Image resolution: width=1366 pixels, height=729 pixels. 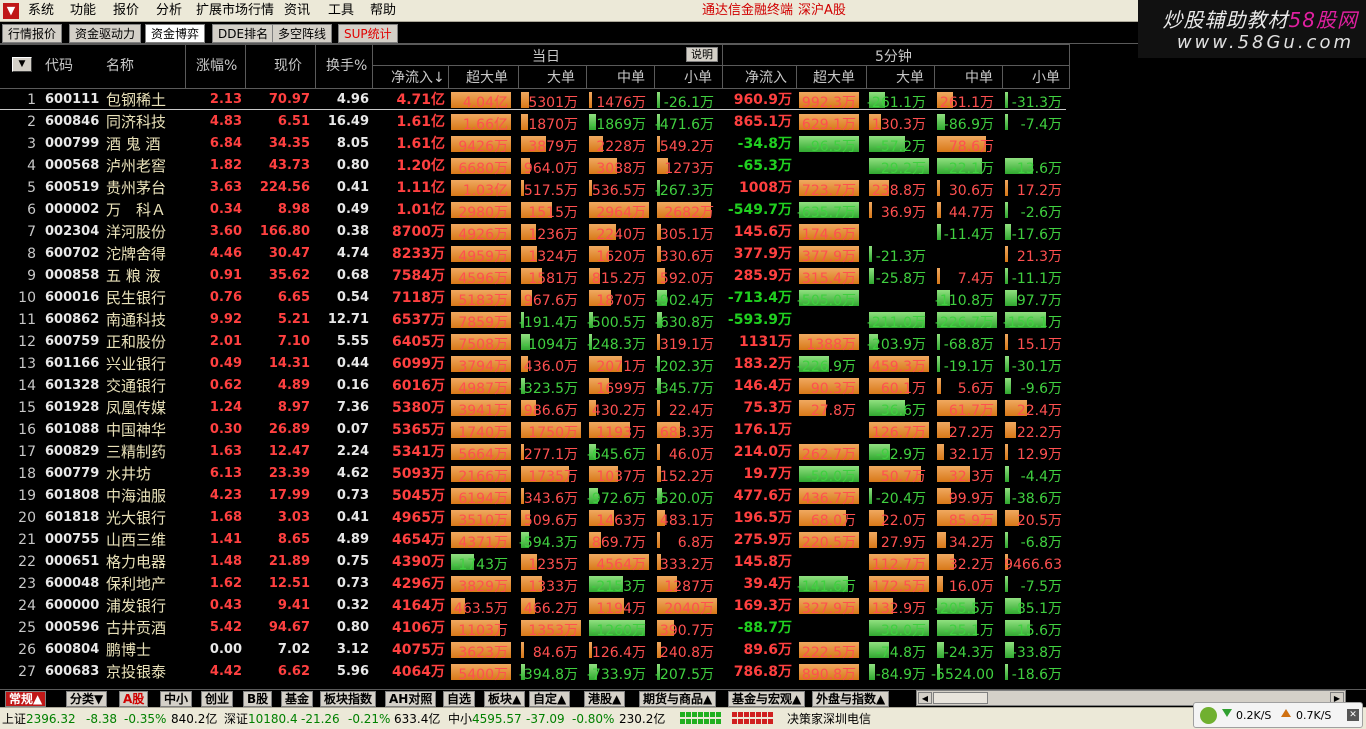 What do you see at coordinates (217, 699) in the screenshot?
I see `bottom-tab: 创业` at bounding box center [217, 699].